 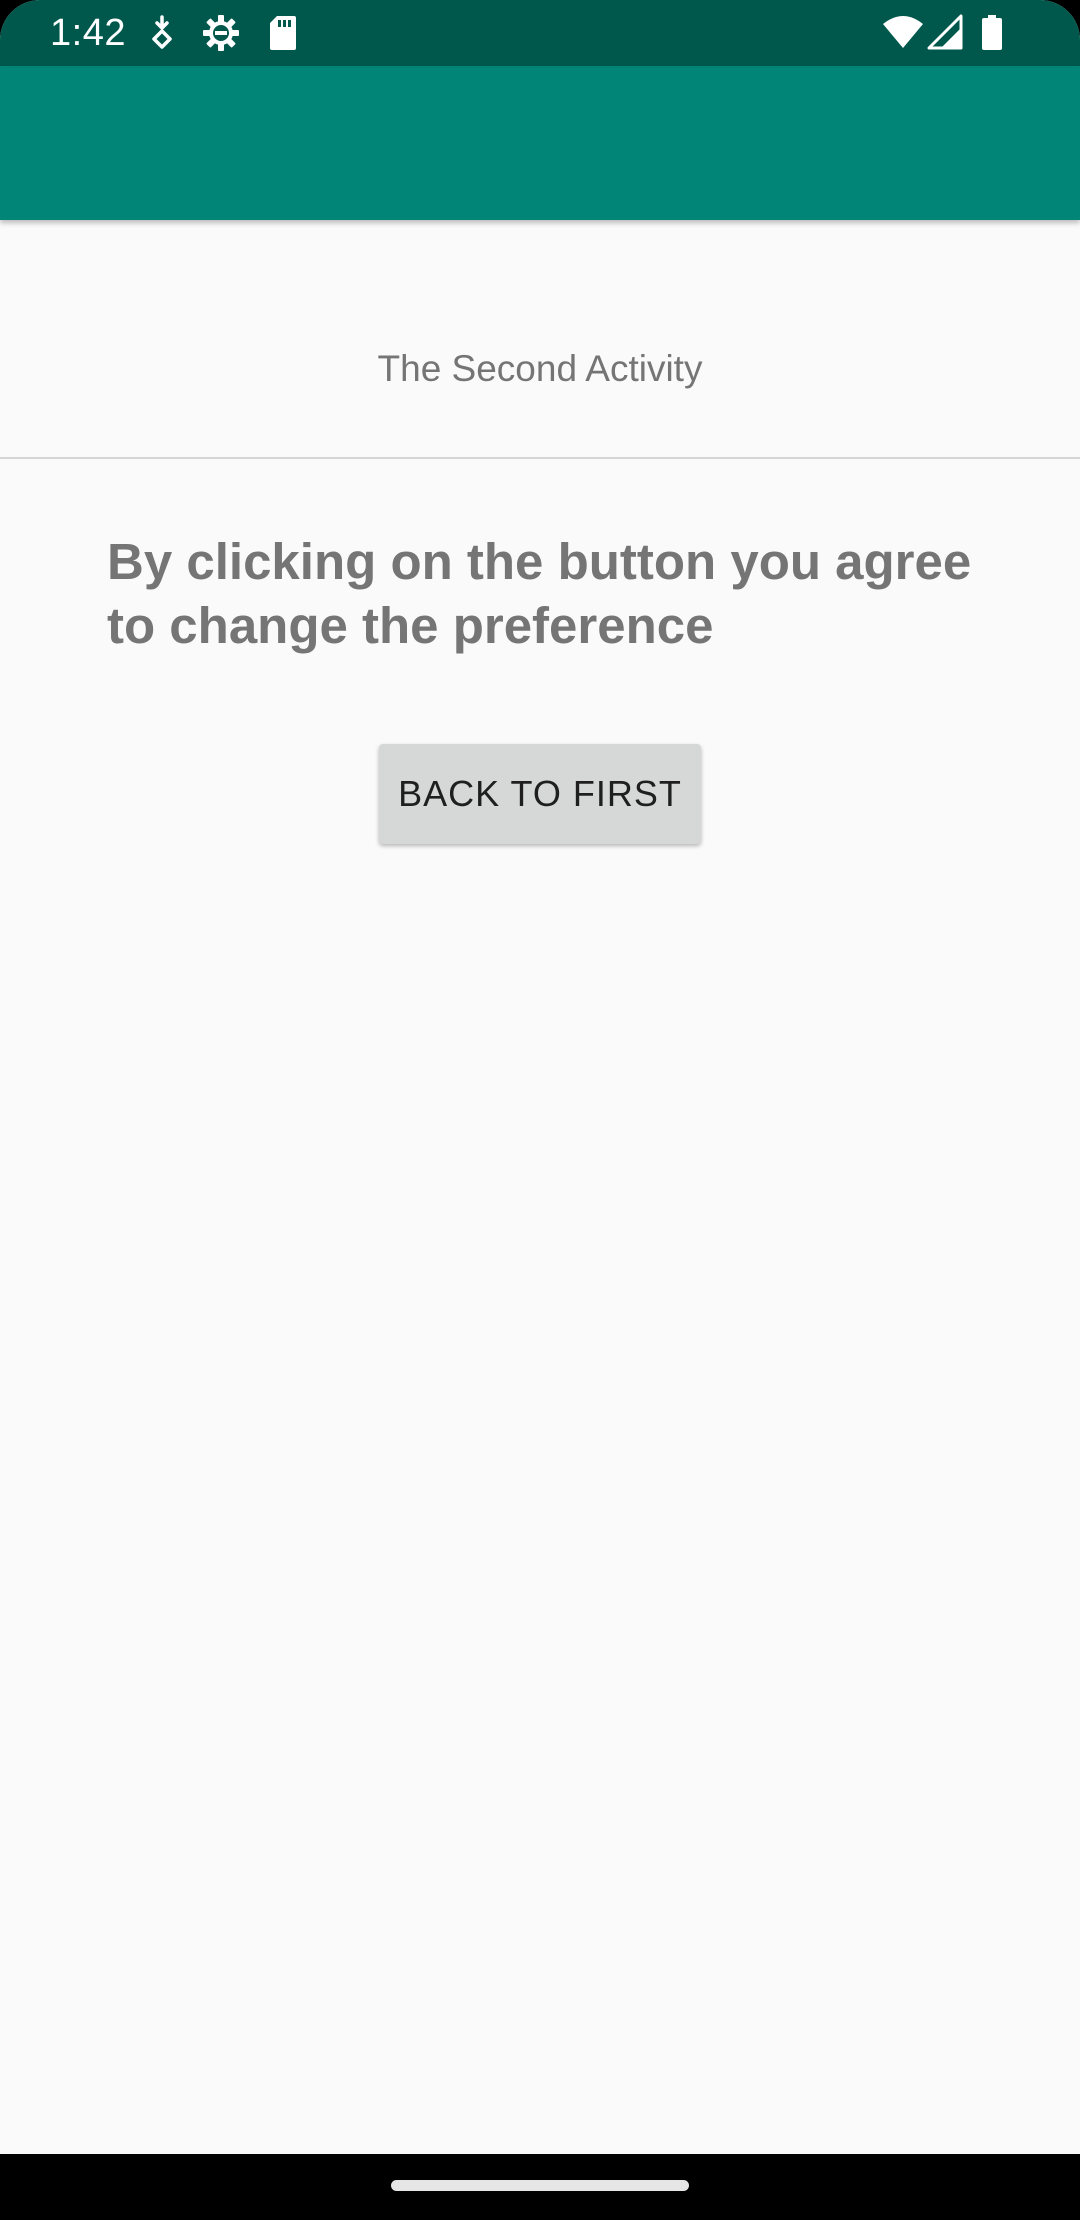 I want to click on app-bar, so click(x=540, y=143).